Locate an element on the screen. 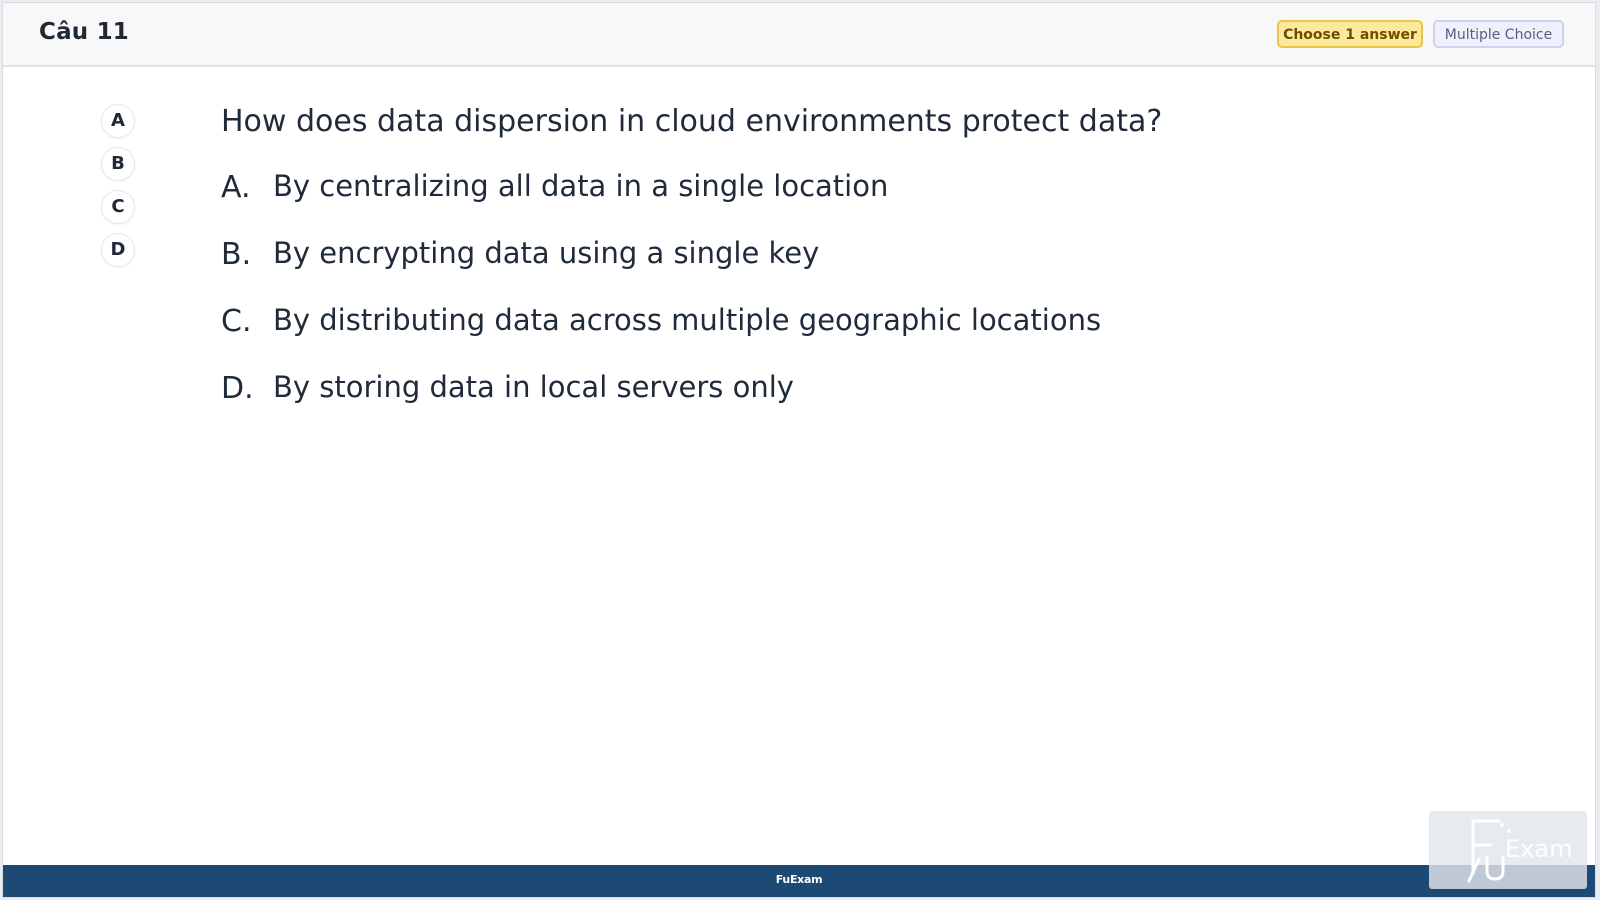 The image size is (1600, 900). fuexam-logo-watermark: Exam is located at coordinates (1508, 850).